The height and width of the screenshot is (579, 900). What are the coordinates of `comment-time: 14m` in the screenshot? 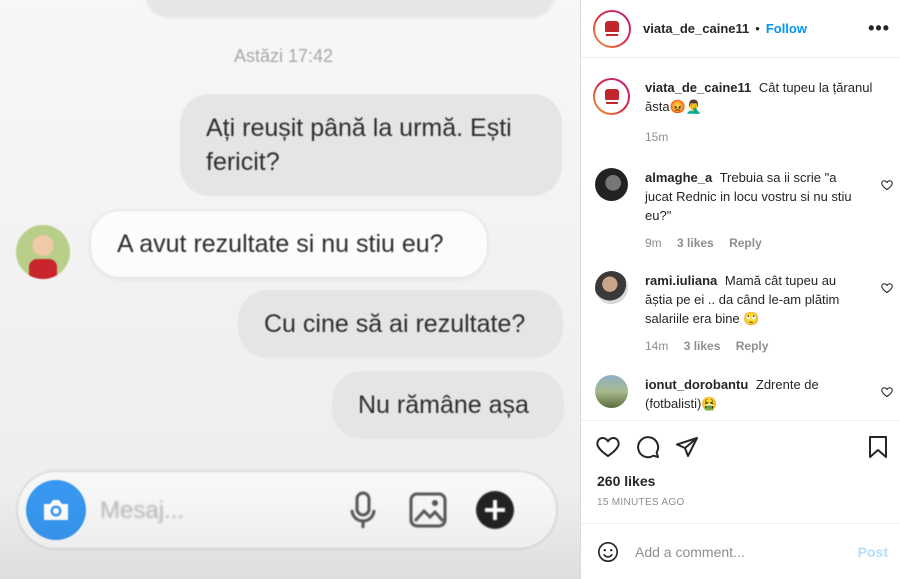 It's located at (657, 346).